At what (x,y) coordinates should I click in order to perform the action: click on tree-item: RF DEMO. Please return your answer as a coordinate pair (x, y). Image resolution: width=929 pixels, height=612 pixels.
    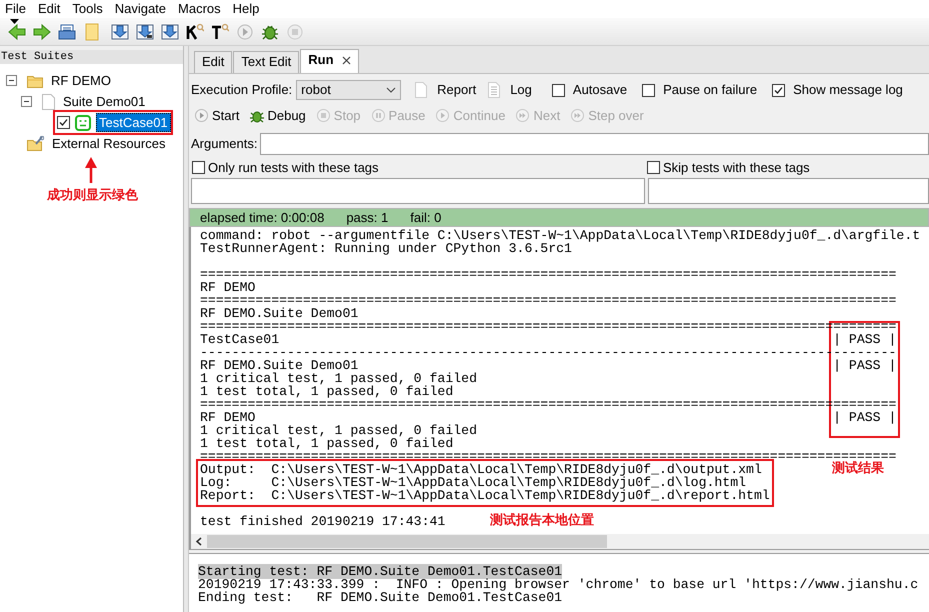
    Looking at the image, I should click on (81, 80).